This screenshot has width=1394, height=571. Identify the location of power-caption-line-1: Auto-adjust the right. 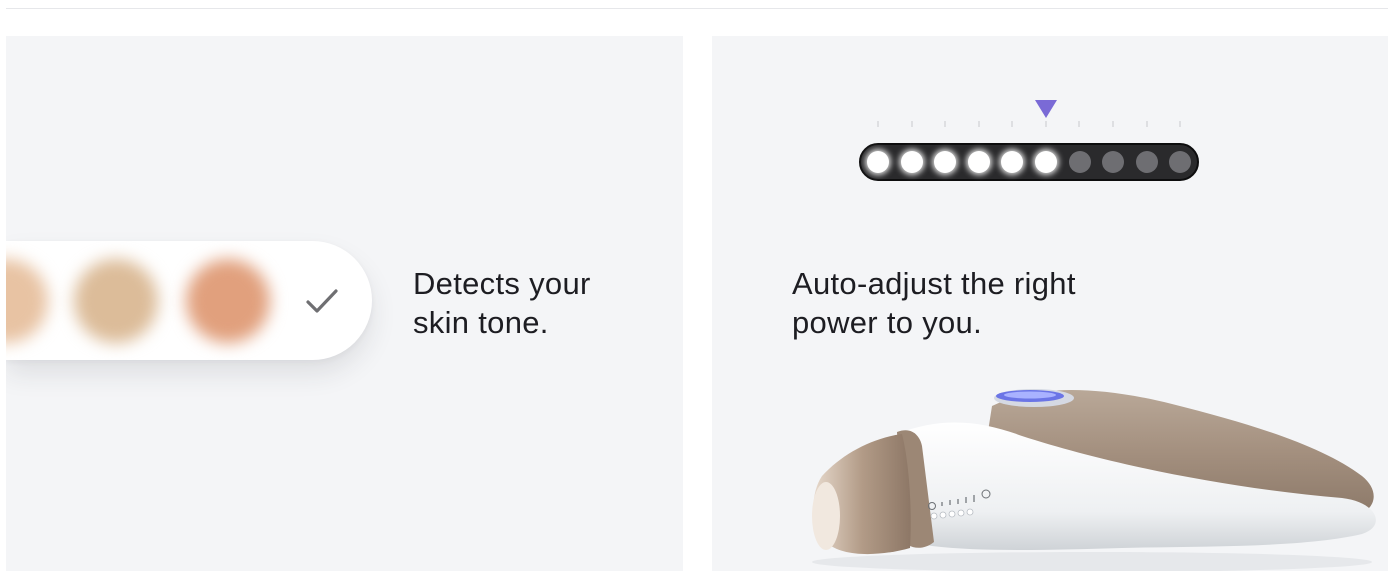
(934, 283).